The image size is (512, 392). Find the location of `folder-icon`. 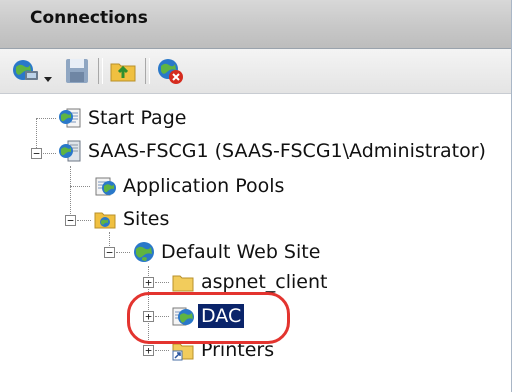

folder-icon is located at coordinates (183, 282).